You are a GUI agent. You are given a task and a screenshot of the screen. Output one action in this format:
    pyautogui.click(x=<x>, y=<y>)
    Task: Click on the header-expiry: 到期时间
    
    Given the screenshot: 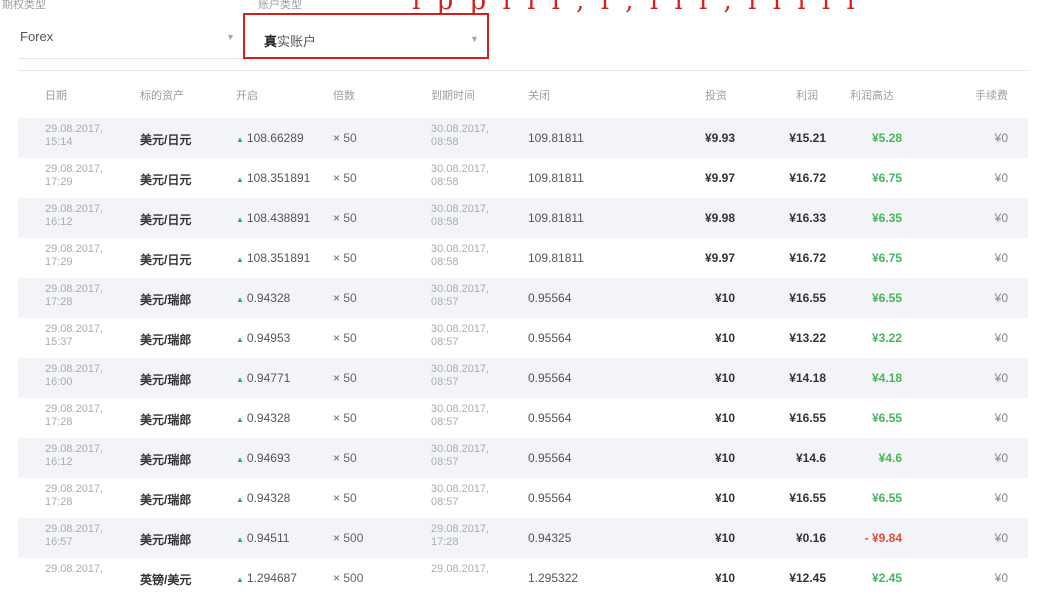 What is the action you would take?
    pyautogui.click(x=453, y=95)
    